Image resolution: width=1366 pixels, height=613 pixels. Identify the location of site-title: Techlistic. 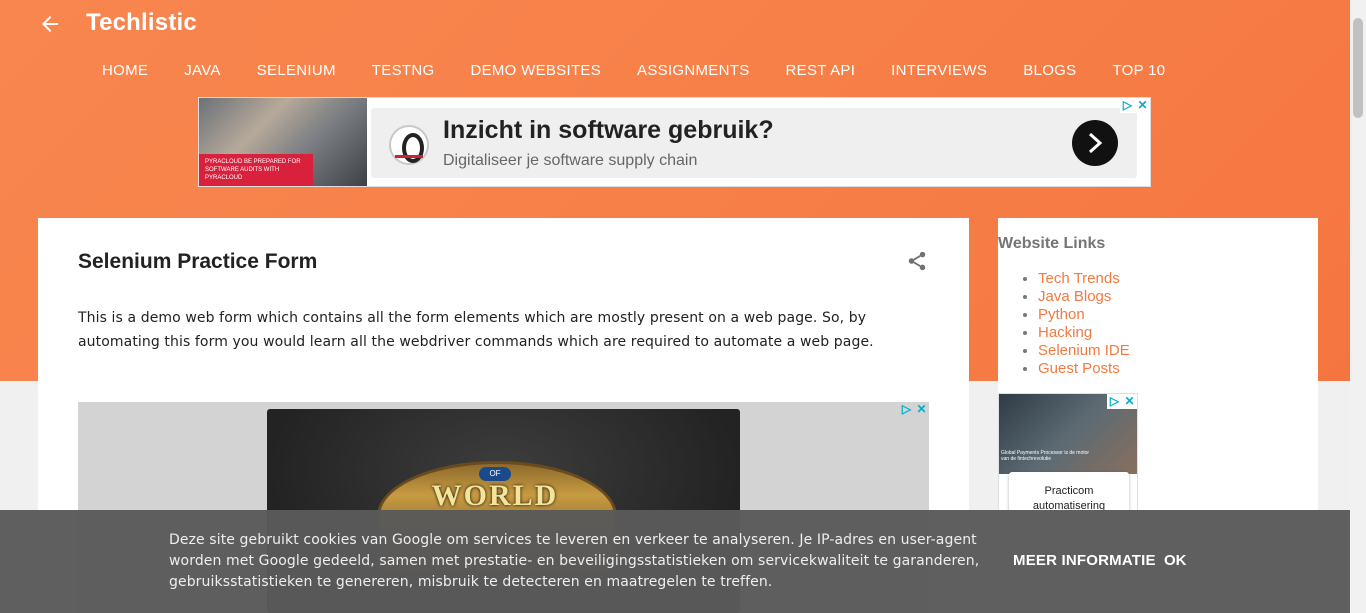
(141, 23).